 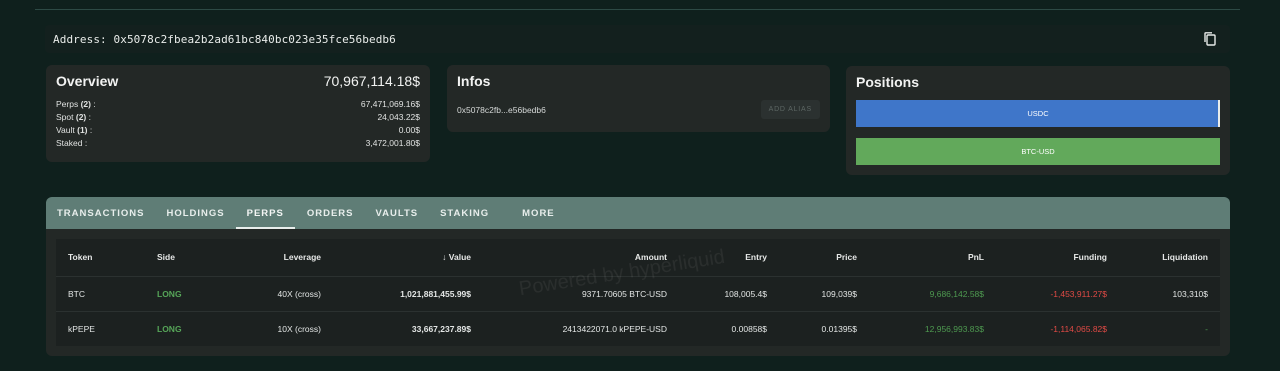 What do you see at coordinates (581, 328) in the screenshot?
I see `cell-amount: 2413422071.0 kPEPE-USD` at bounding box center [581, 328].